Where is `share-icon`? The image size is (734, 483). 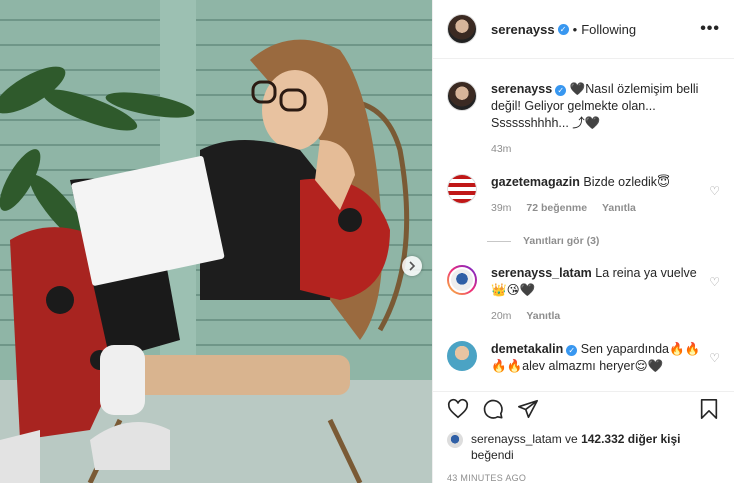 share-icon is located at coordinates (528, 409).